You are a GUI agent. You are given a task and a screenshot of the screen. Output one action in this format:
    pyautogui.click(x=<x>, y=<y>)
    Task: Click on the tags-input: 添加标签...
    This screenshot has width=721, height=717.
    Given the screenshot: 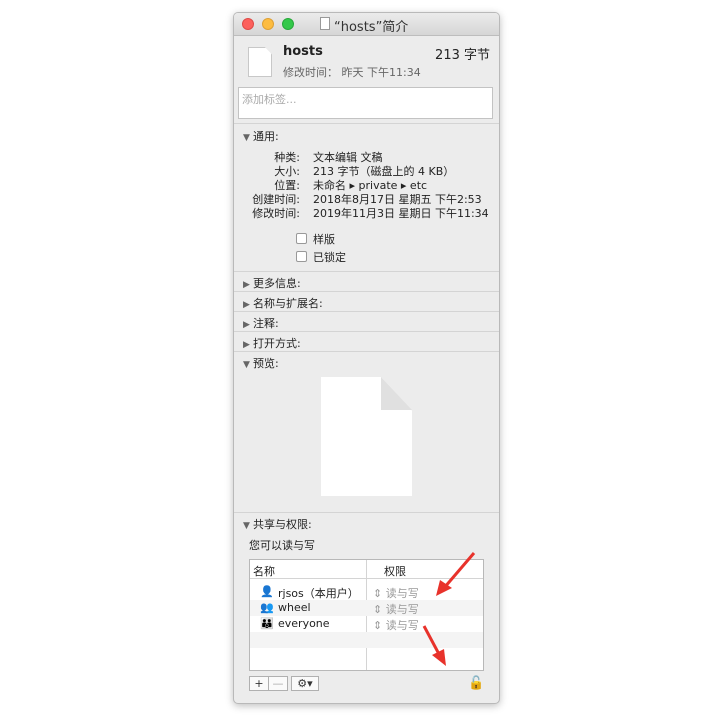 What is the action you would take?
    pyautogui.click(x=365, y=103)
    